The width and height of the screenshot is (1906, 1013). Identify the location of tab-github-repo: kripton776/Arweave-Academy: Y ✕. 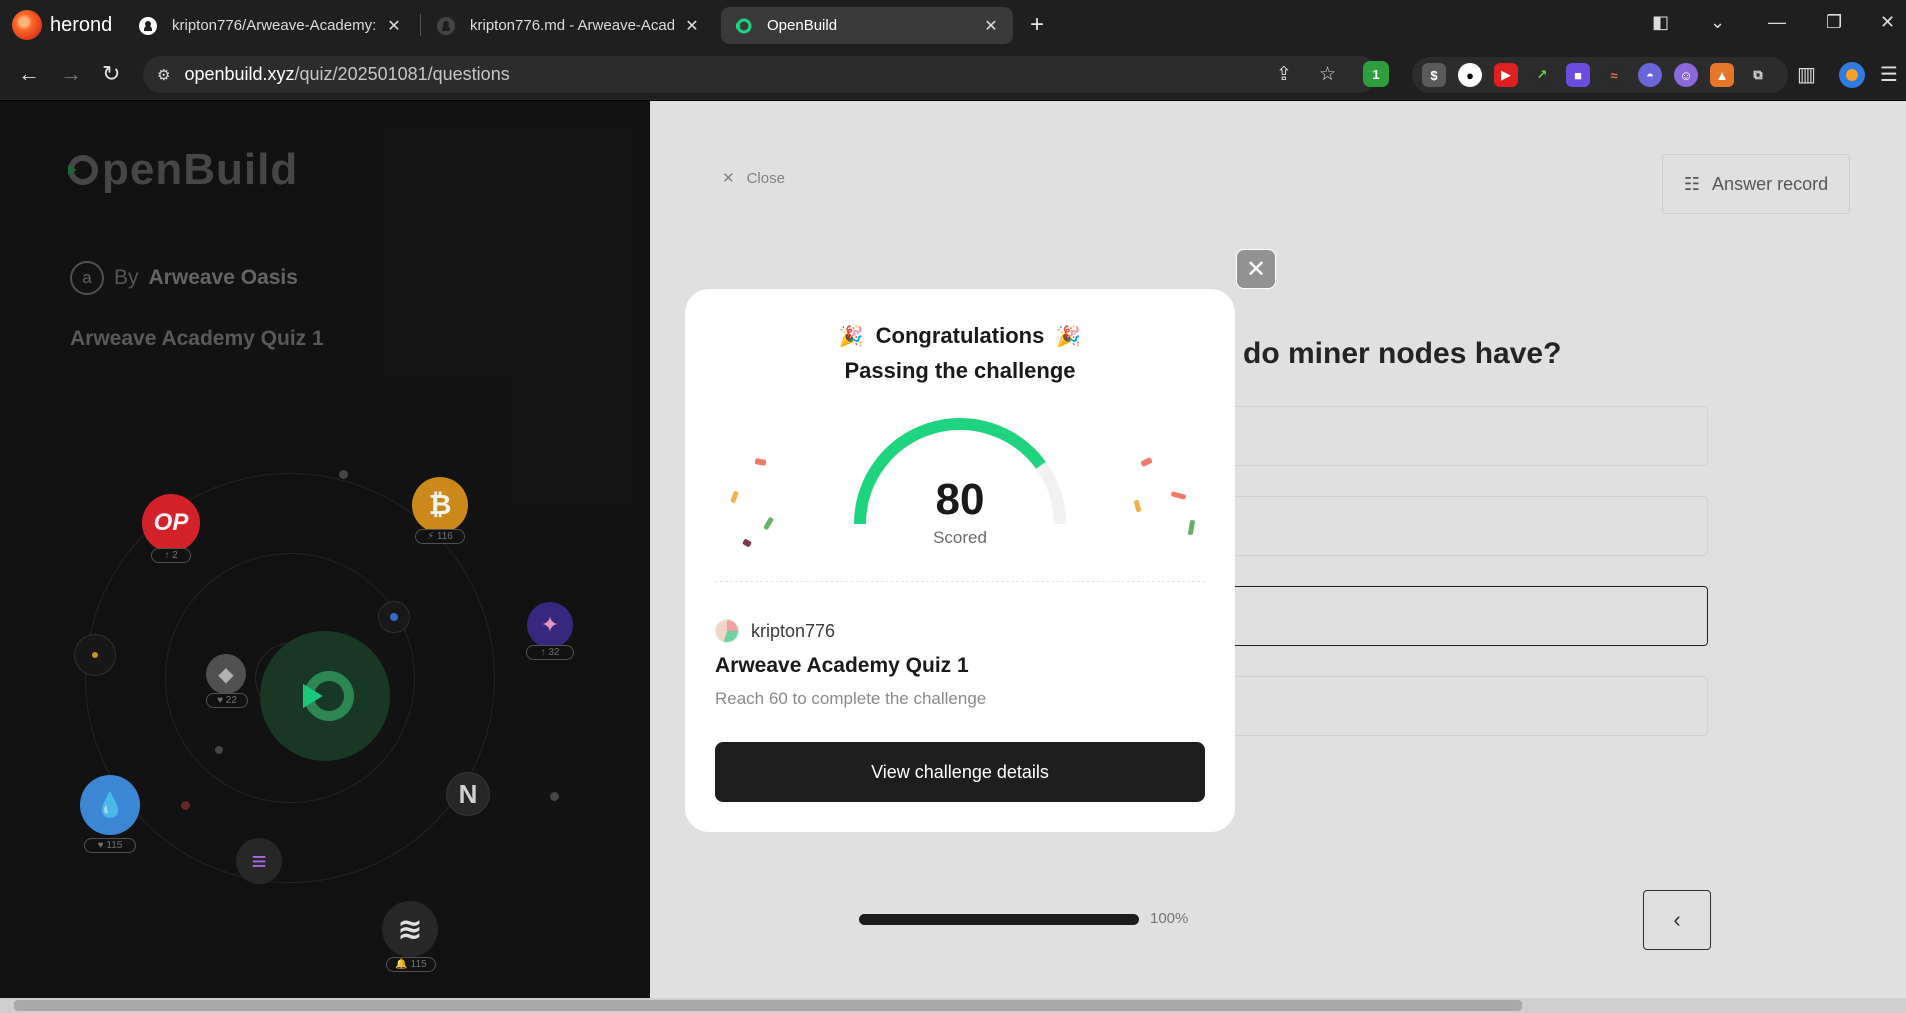
(271, 25).